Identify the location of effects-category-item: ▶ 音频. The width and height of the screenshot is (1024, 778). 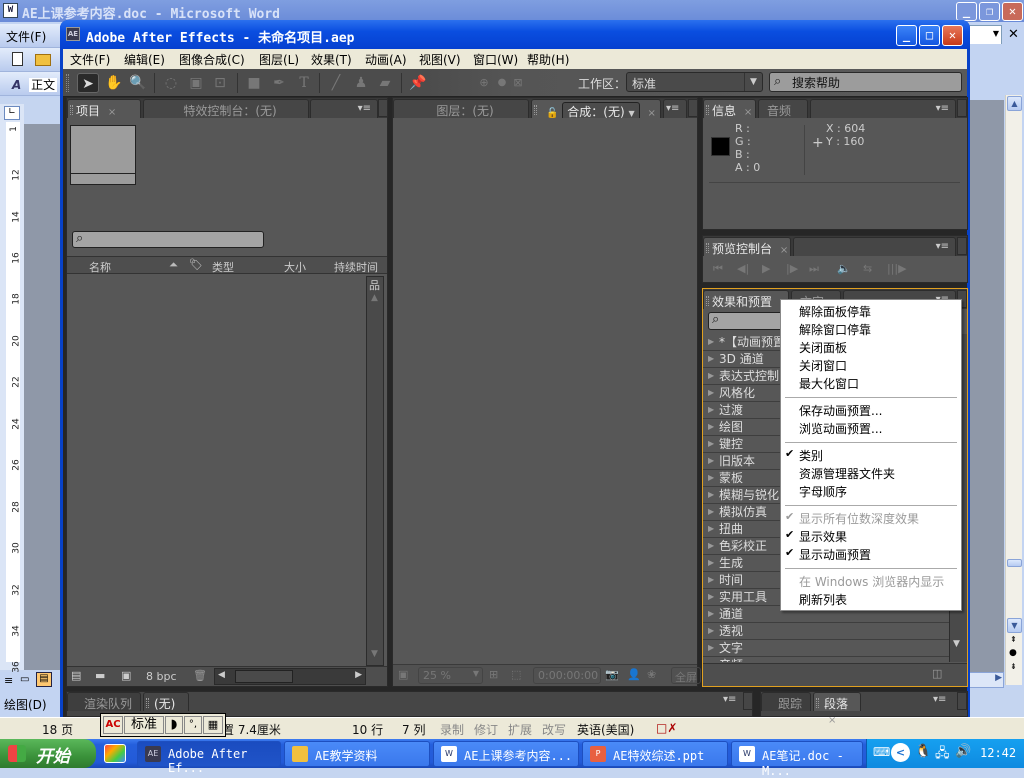
(826, 659).